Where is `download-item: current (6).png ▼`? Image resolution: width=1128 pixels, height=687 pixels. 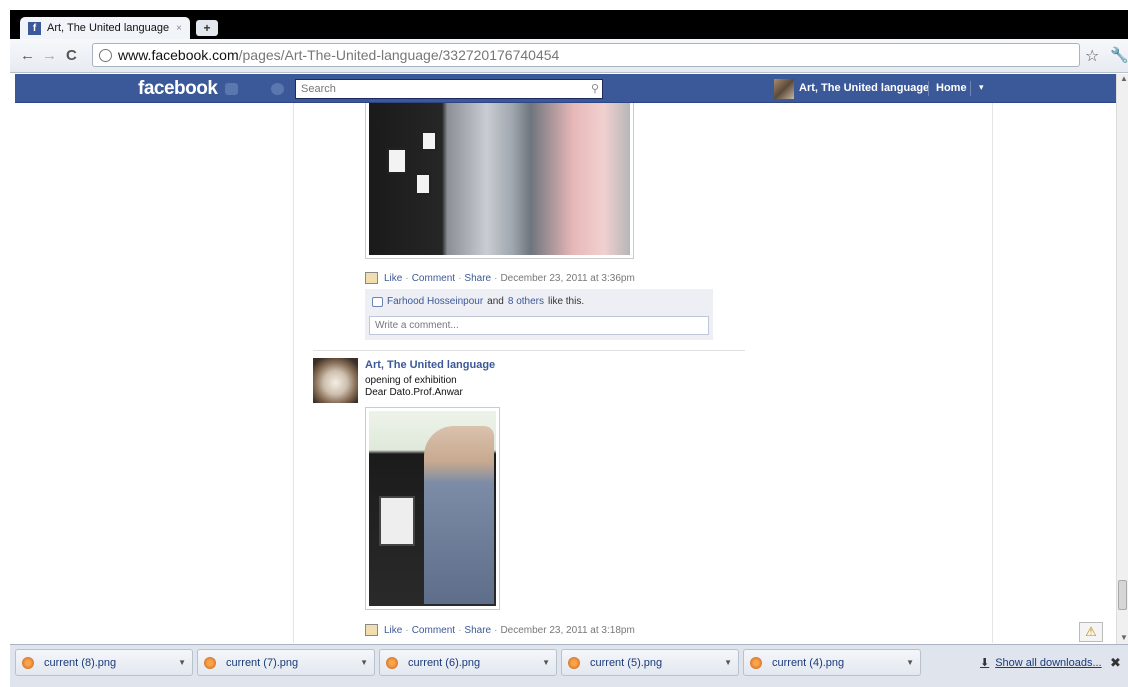 download-item: current (6).png ▼ is located at coordinates (468, 662).